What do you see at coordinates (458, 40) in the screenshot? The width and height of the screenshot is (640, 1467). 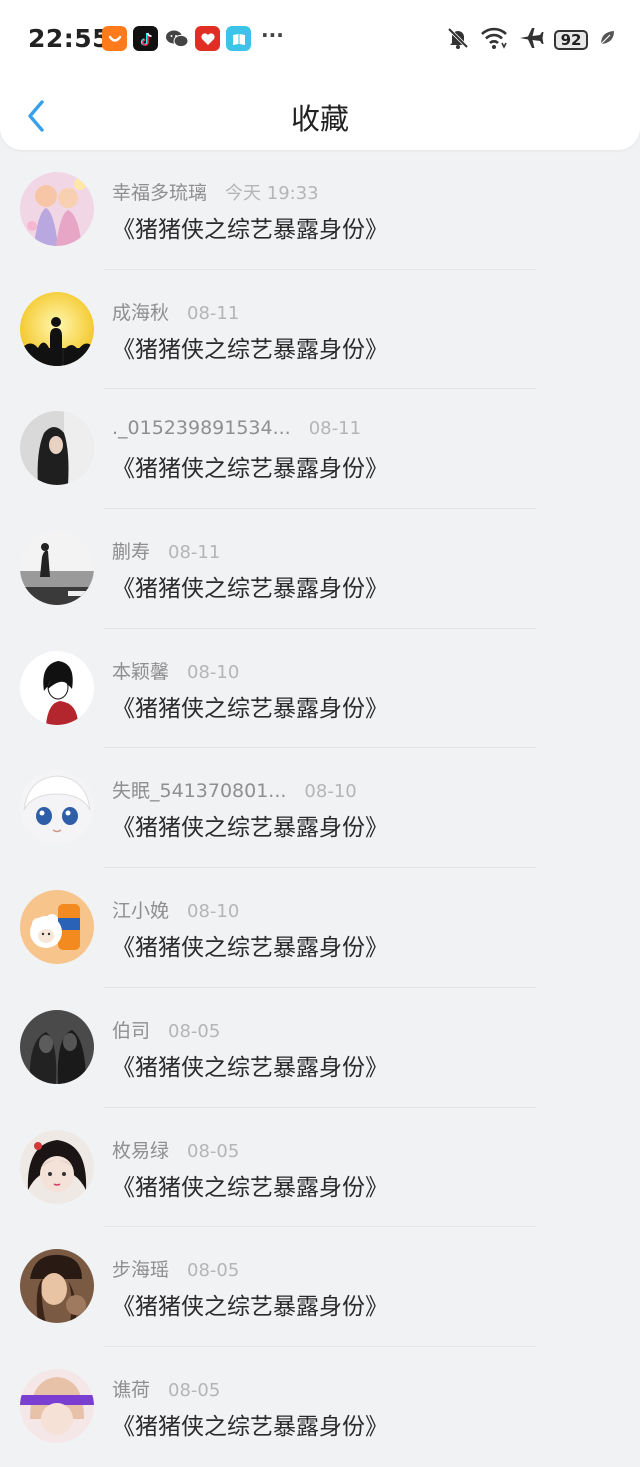 I see `mute-bell-icon` at bounding box center [458, 40].